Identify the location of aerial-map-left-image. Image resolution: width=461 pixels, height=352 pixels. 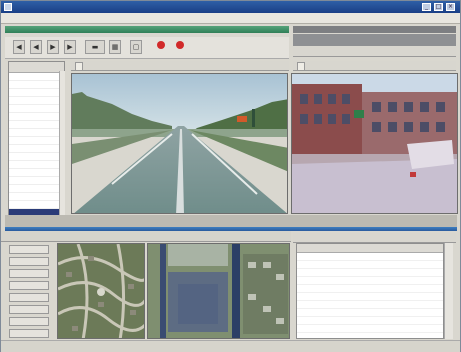
(101, 291).